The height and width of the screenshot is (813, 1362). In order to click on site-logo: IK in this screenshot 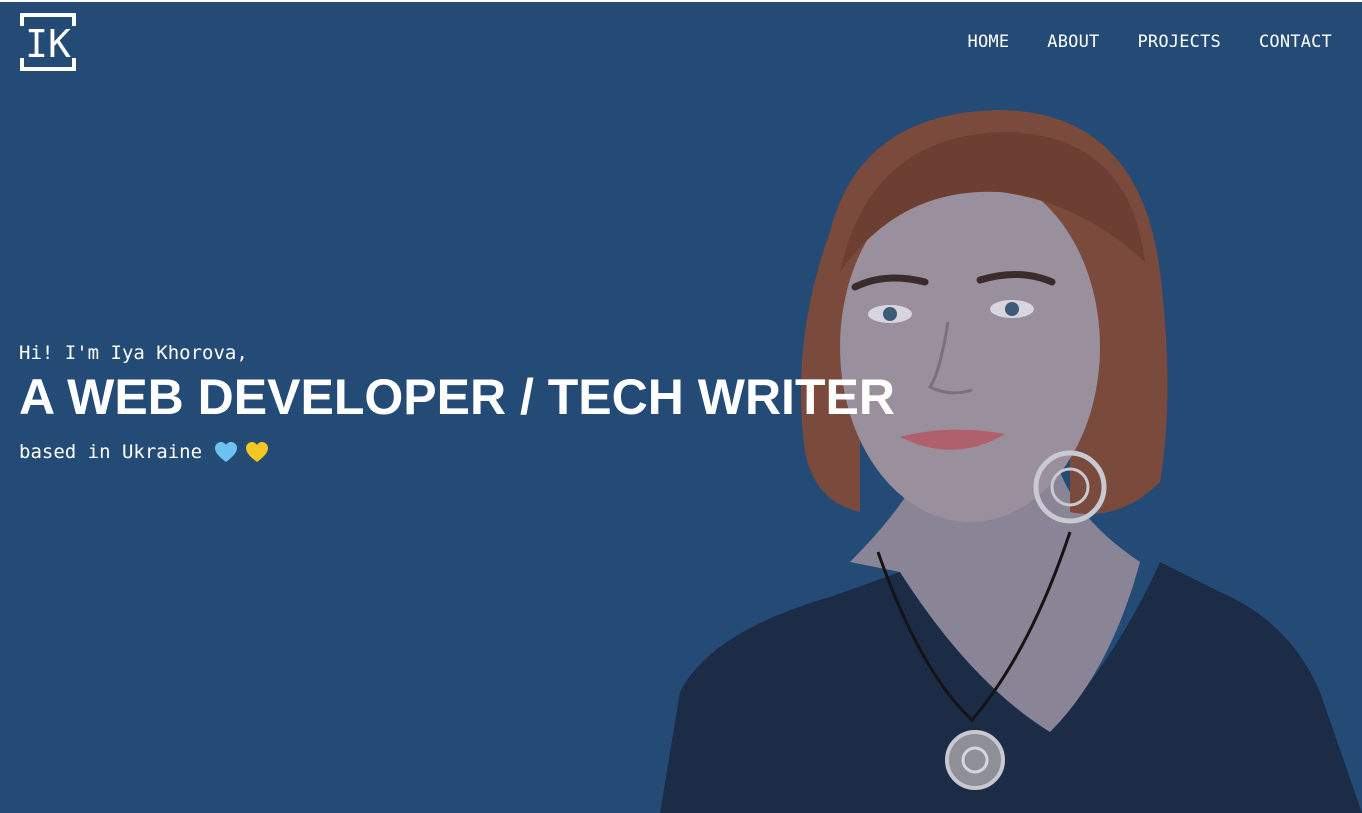, I will do `click(48, 42)`.